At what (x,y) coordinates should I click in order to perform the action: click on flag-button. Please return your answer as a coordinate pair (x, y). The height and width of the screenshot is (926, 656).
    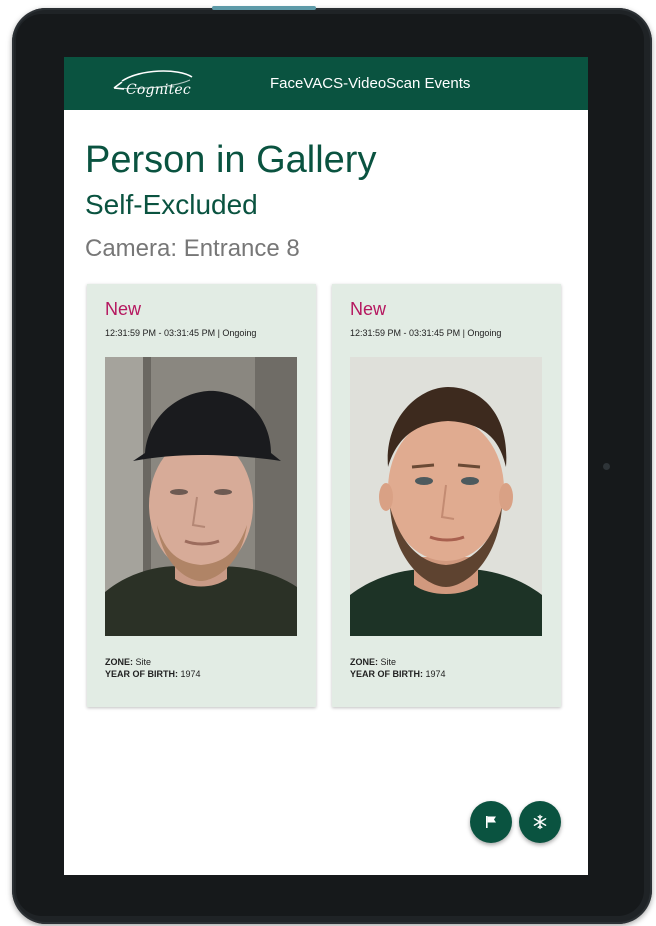
    Looking at the image, I should click on (491, 822).